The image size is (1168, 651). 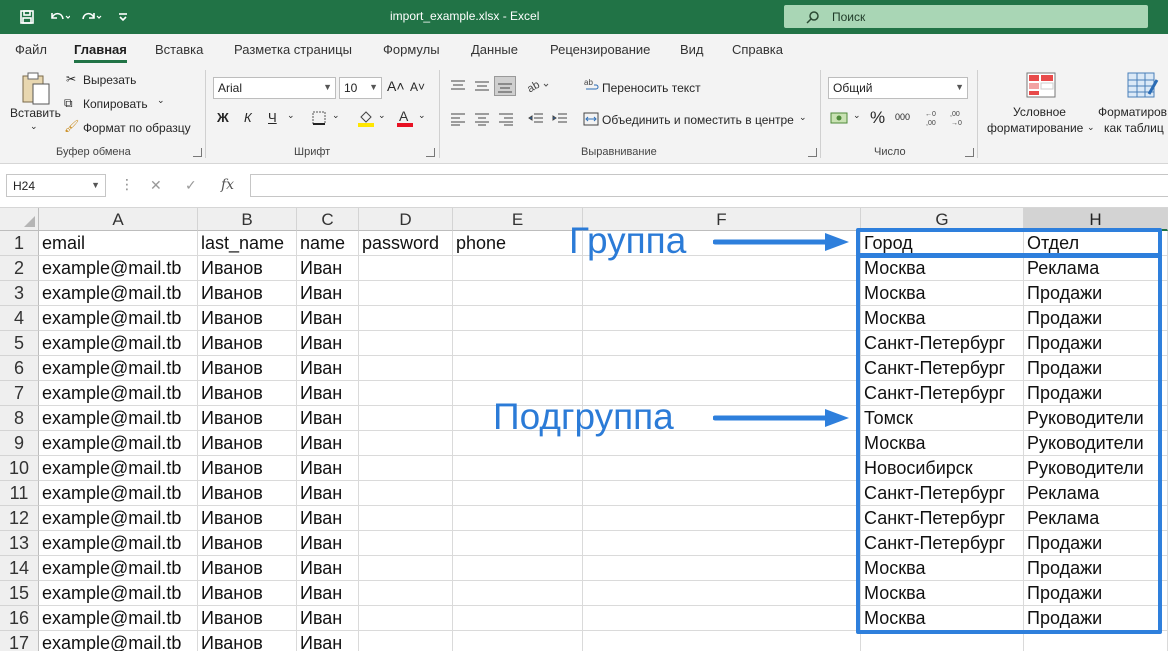 I want to click on format-painter-button: Формат по образцу, so click(x=137, y=128).